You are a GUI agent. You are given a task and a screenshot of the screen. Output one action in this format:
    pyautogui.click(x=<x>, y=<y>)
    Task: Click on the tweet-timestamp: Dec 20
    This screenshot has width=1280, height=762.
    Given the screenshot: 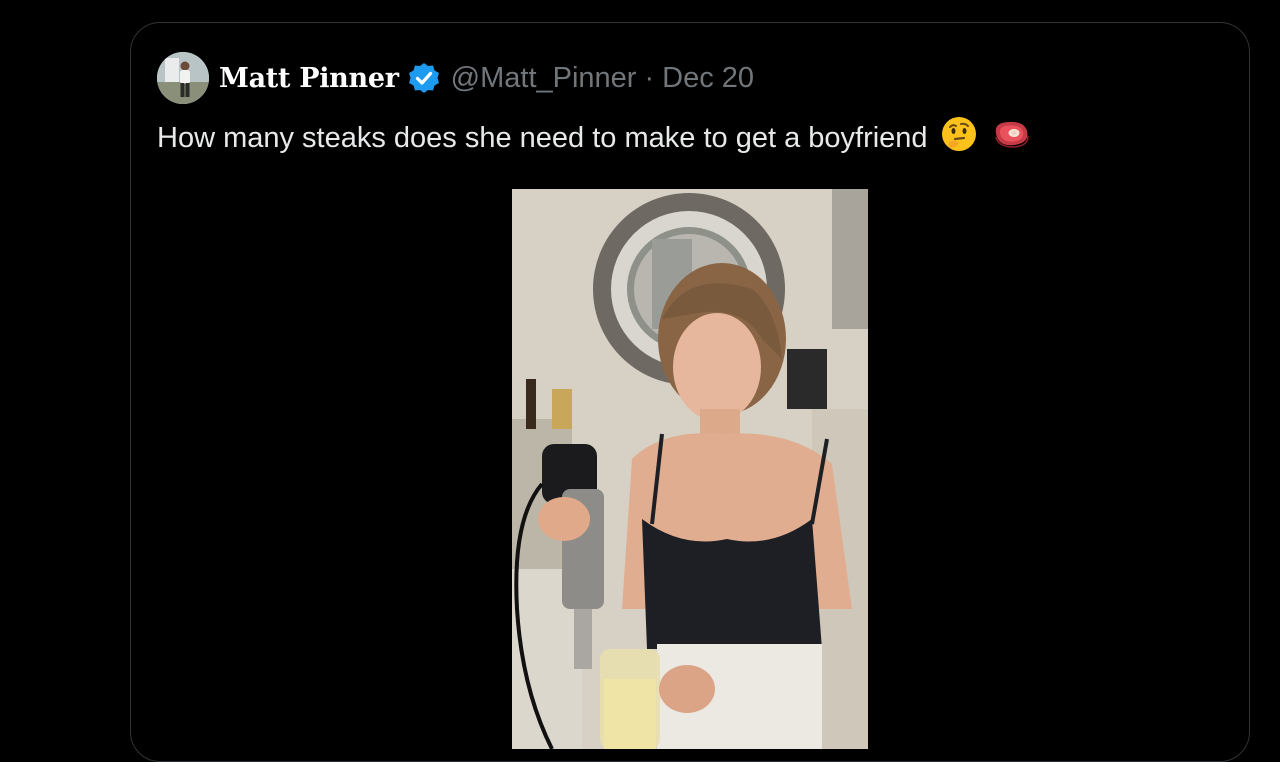 What is the action you would take?
    pyautogui.click(x=708, y=78)
    